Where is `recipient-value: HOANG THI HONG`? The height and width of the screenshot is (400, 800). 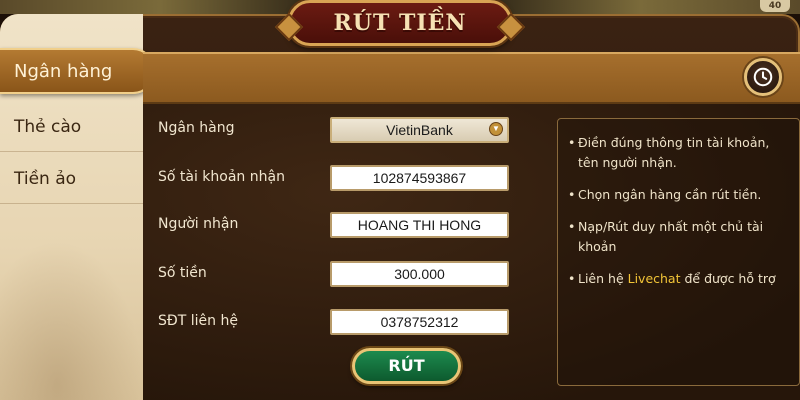
recipient-value: HOANG THI HONG is located at coordinates (419, 225).